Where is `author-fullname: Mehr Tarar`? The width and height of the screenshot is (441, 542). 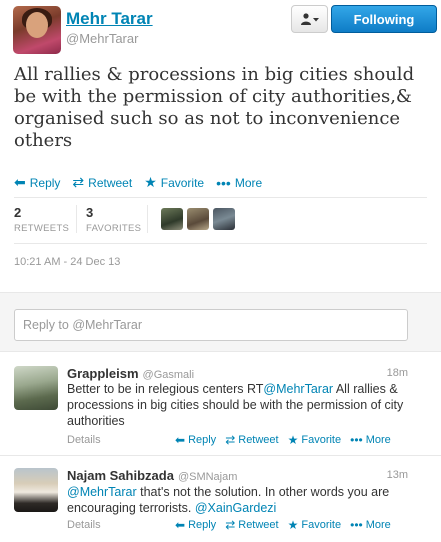 author-fullname: Mehr Tarar is located at coordinates (109, 19).